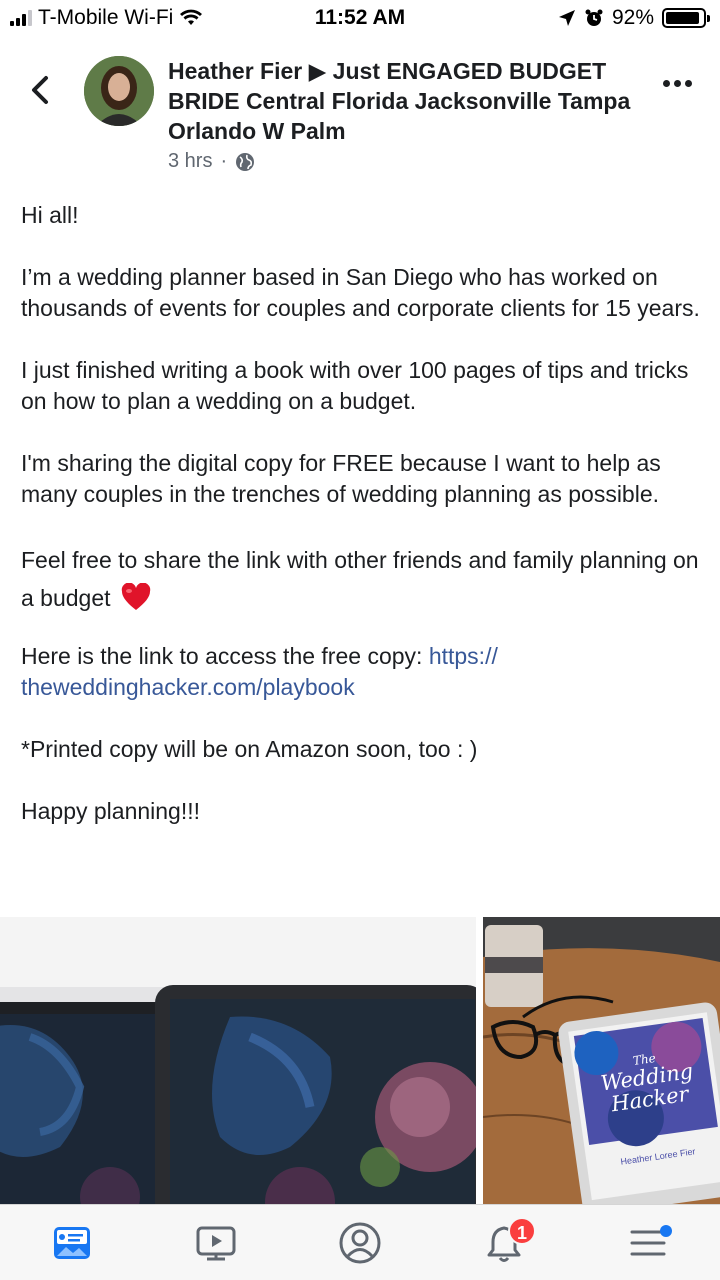  Describe the element at coordinates (50, 215) in the screenshot. I see `post-paragraph: Hi all!` at that location.